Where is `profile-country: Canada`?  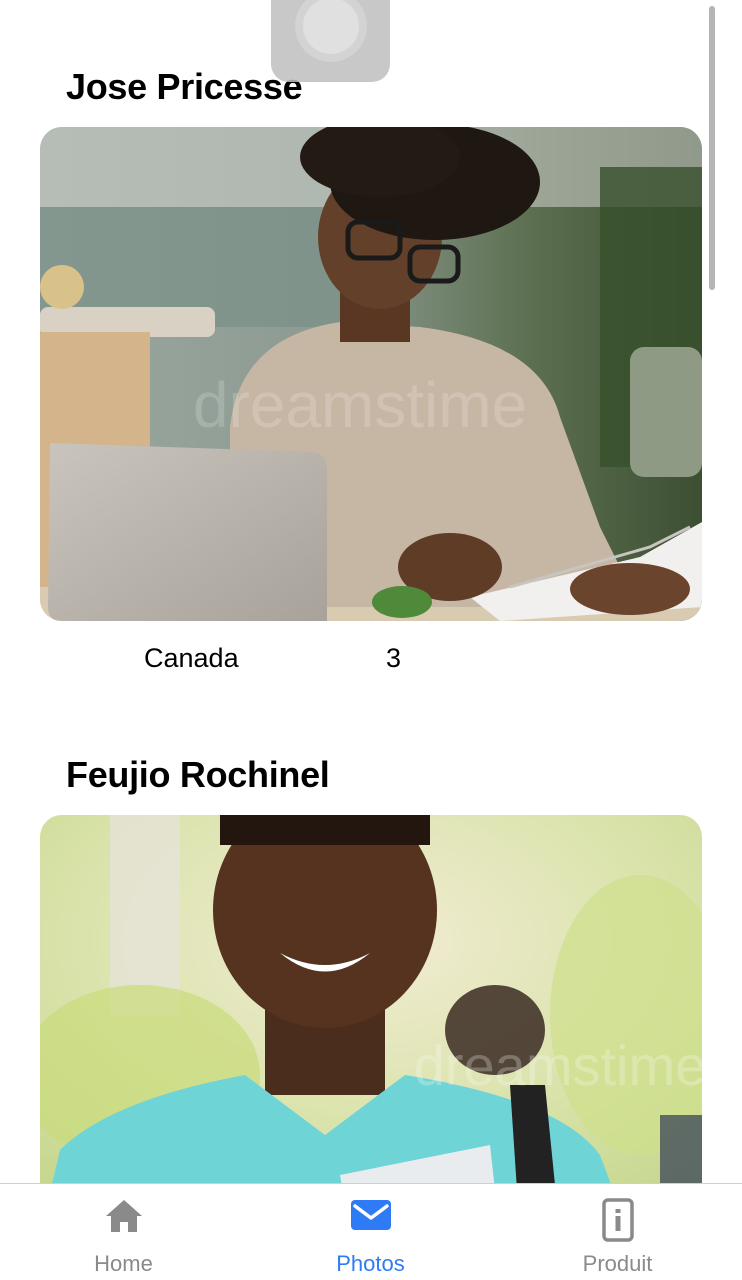
profile-country: Canada is located at coordinates (191, 658).